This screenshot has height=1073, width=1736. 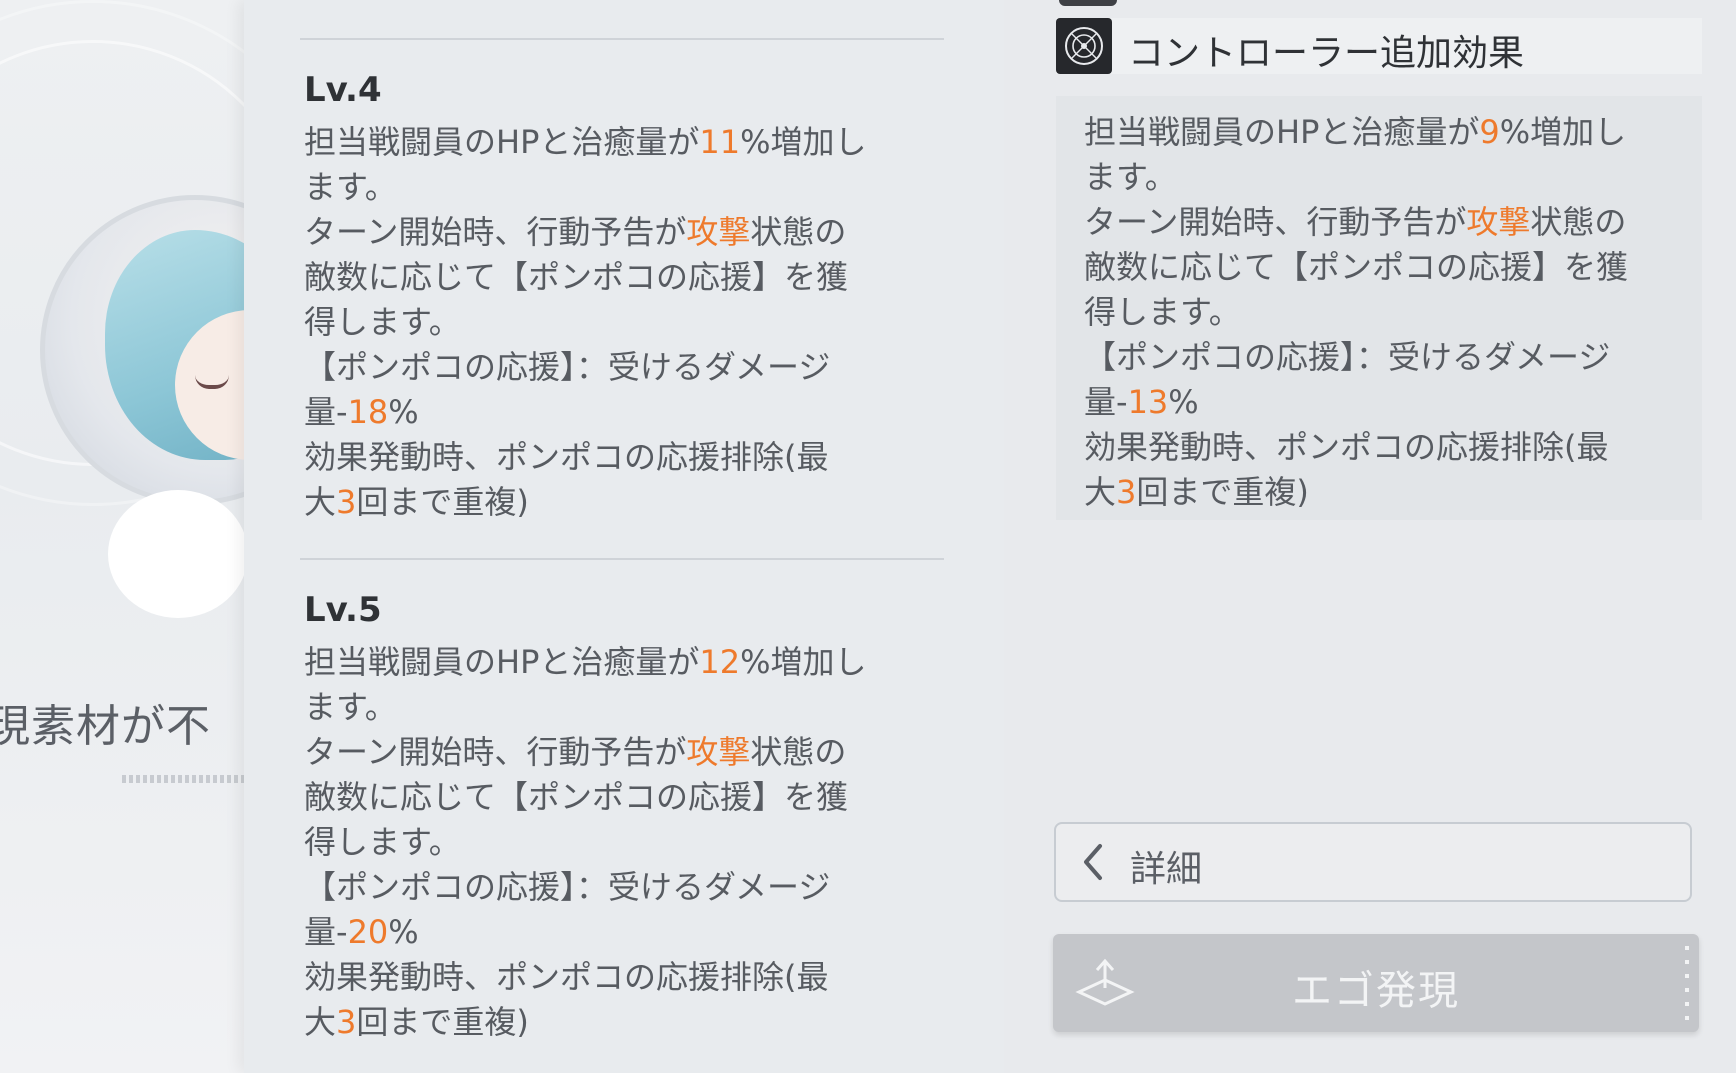 I want to click on description-line: 量-13%, so click(x=1389, y=402).